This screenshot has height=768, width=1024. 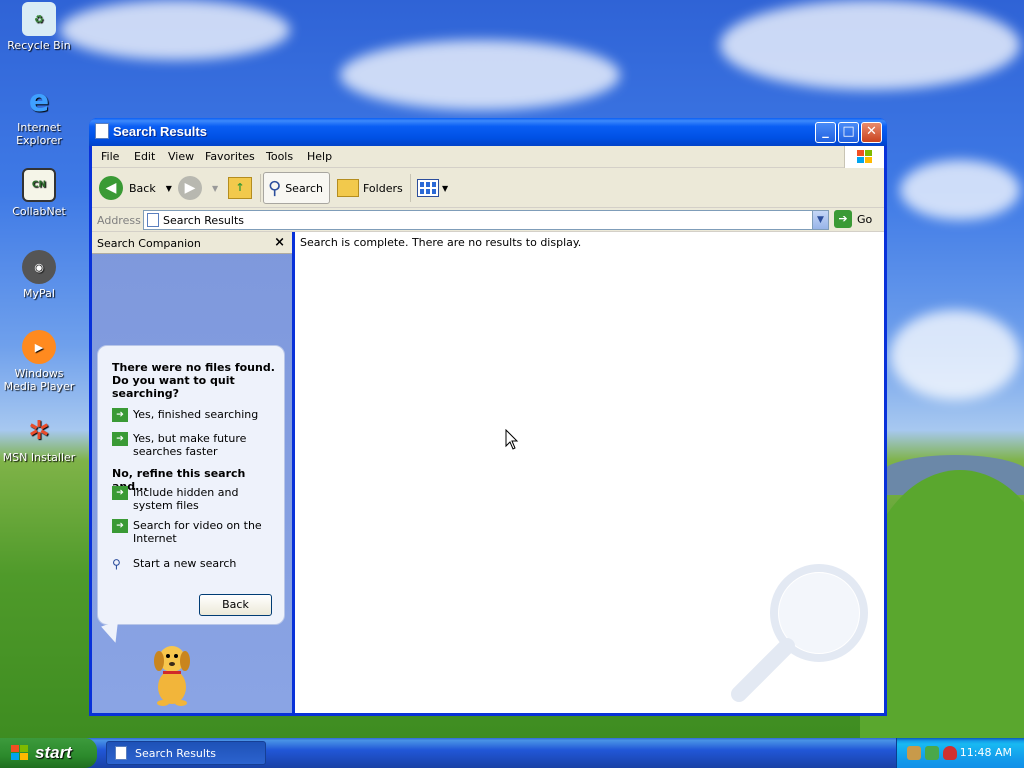 I want to click on desktop-icon-label: MSN Installer, so click(x=39, y=457).